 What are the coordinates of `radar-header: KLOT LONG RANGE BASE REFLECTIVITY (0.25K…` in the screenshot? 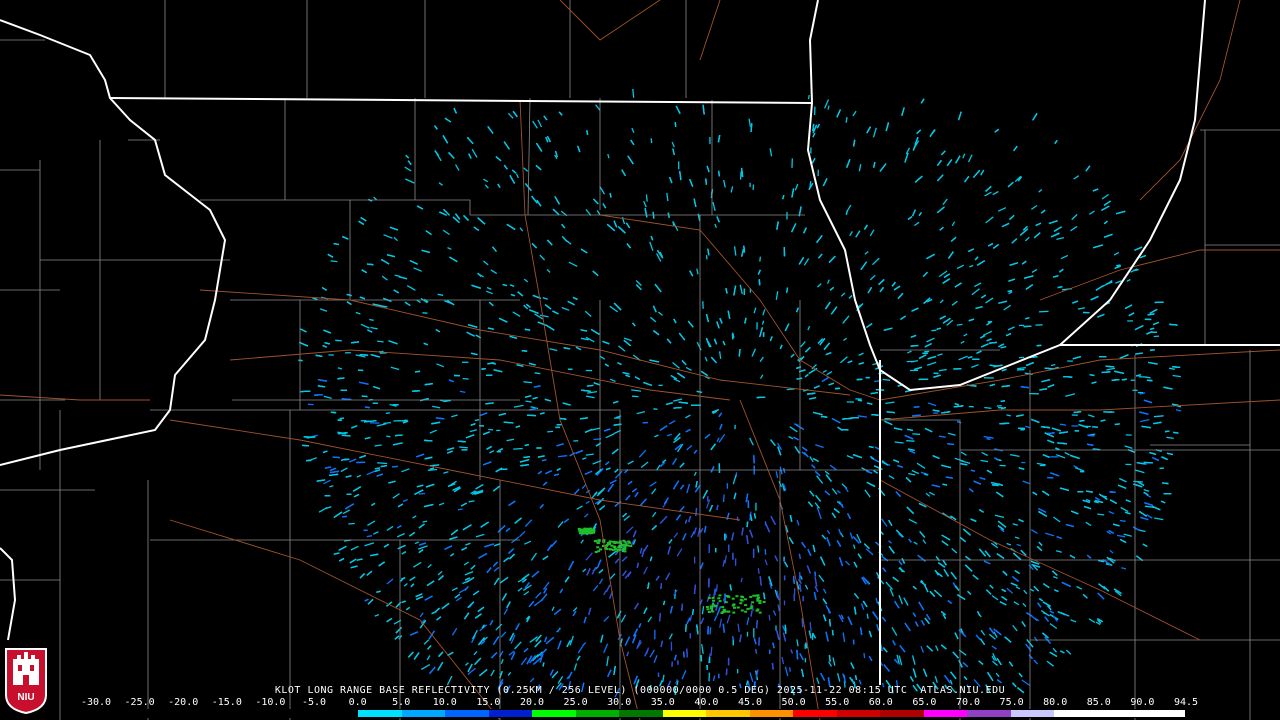 It's located at (640, 690).